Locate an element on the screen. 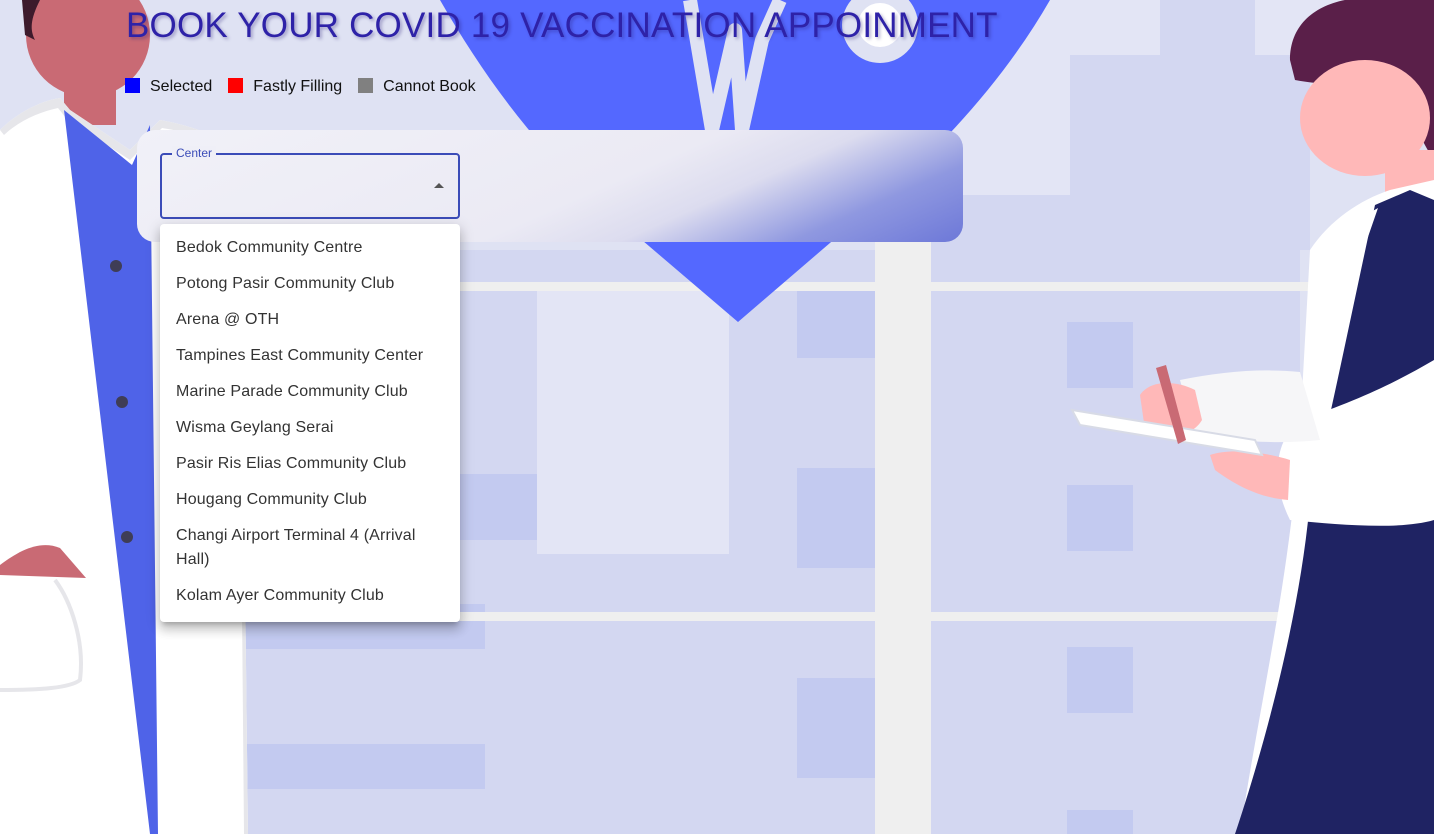  availability-legend: Selected Fastly Filling Cannot Book is located at coordinates (308, 86).